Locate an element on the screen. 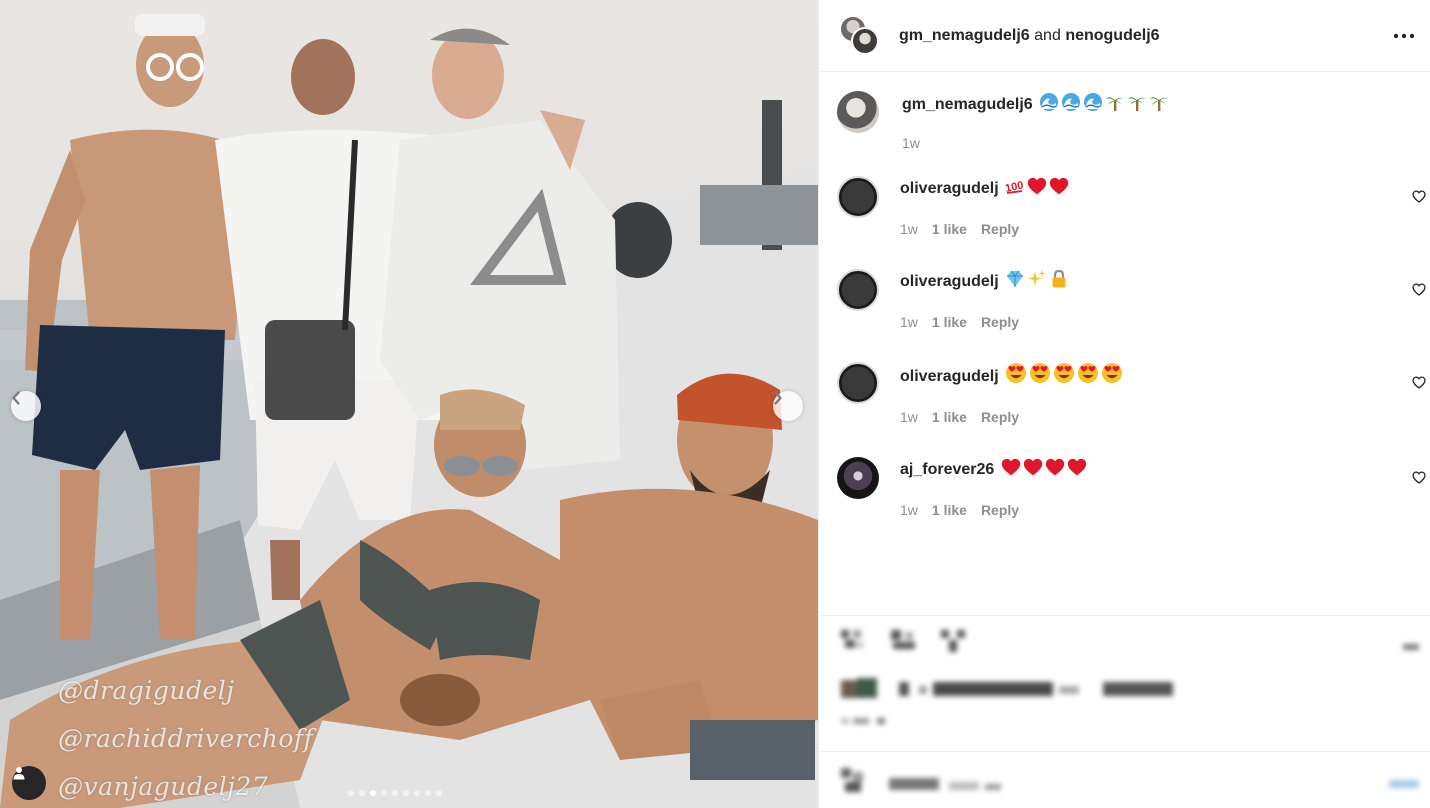  sparkles-emoji-icon is located at coordinates (1037, 282).